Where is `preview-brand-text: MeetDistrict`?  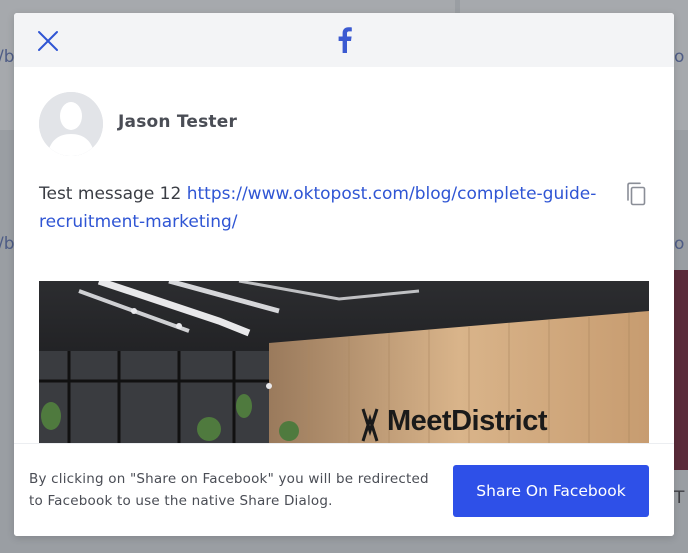 preview-brand-text: MeetDistrict is located at coordinates (467, 421).